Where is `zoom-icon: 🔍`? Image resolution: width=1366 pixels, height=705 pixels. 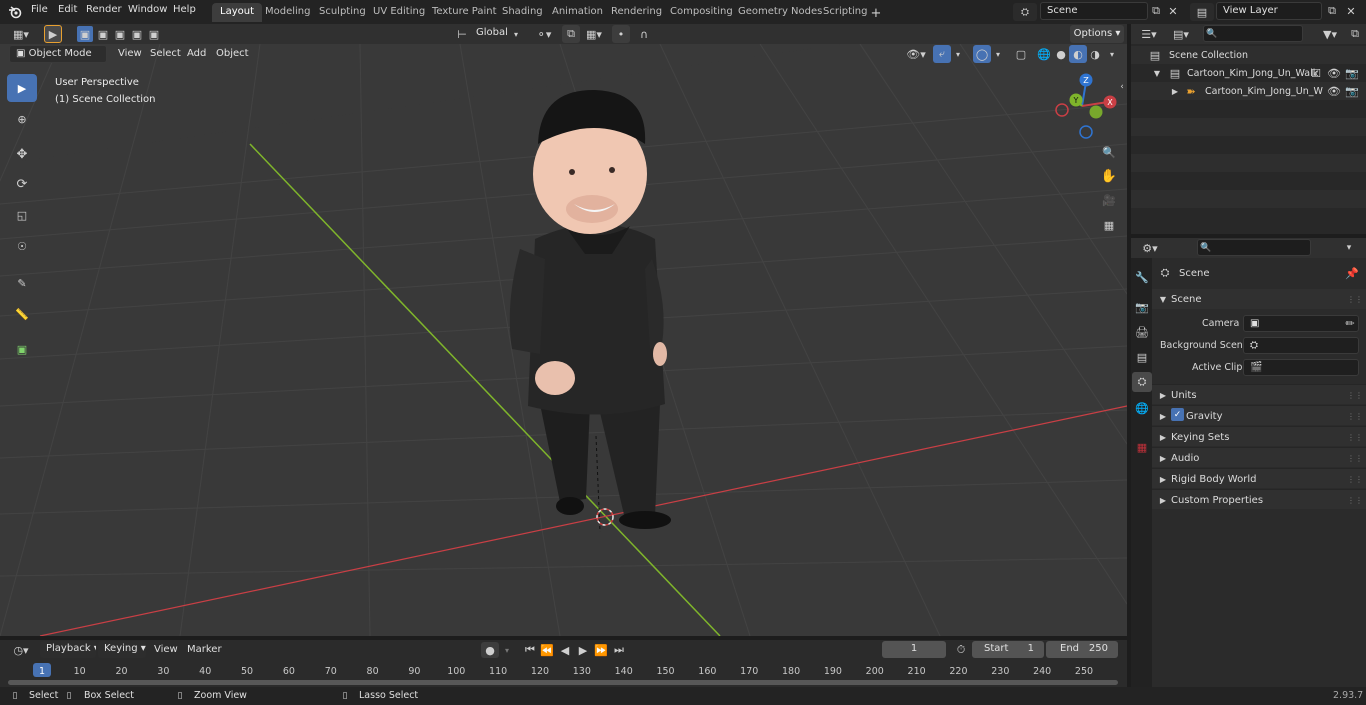 zoom-icon: 🔍 is located at coordinates (1109, 152).